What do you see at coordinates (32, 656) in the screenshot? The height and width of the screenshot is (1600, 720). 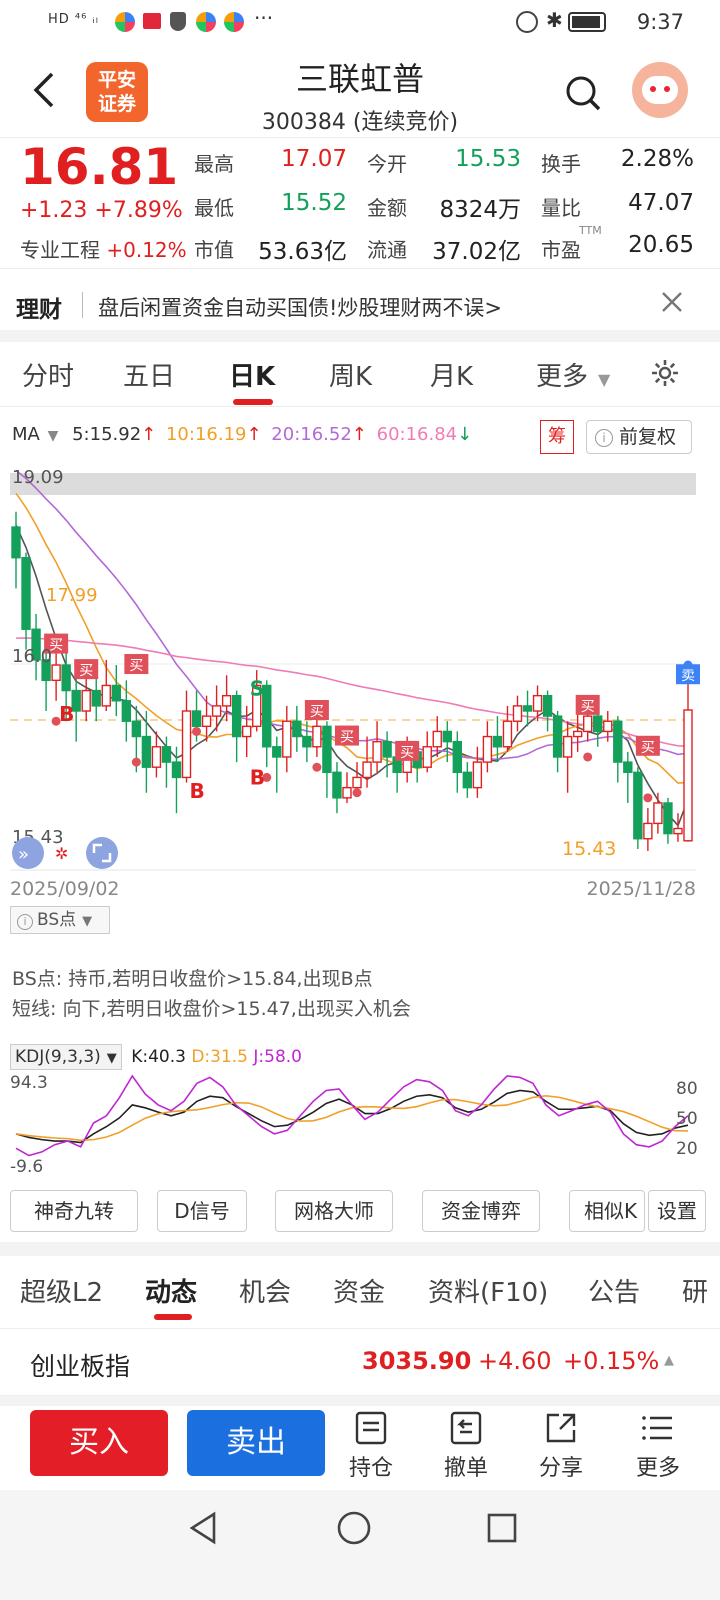 I see `mid-level-label: 16.0` at bounding box center [32, 656].